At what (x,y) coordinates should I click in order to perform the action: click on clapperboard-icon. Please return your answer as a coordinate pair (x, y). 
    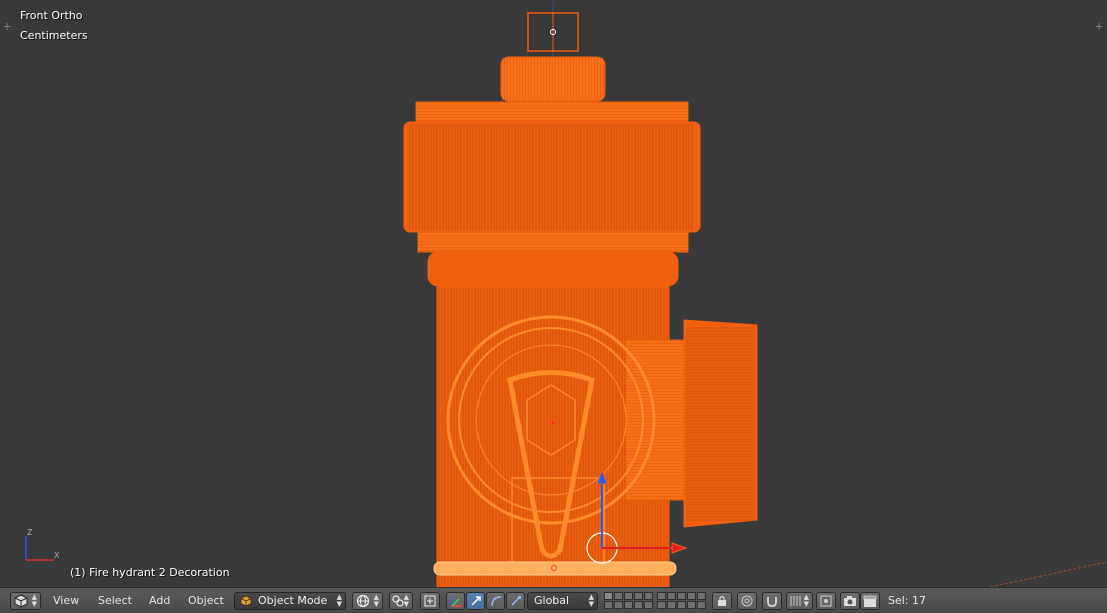
    Looking at the image, I should click on (870, 601).